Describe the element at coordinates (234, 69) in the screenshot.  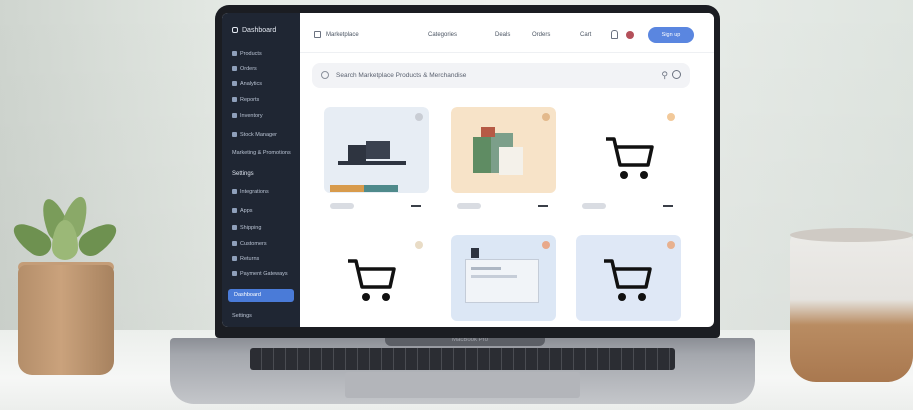
I see `list-icon` at that location.